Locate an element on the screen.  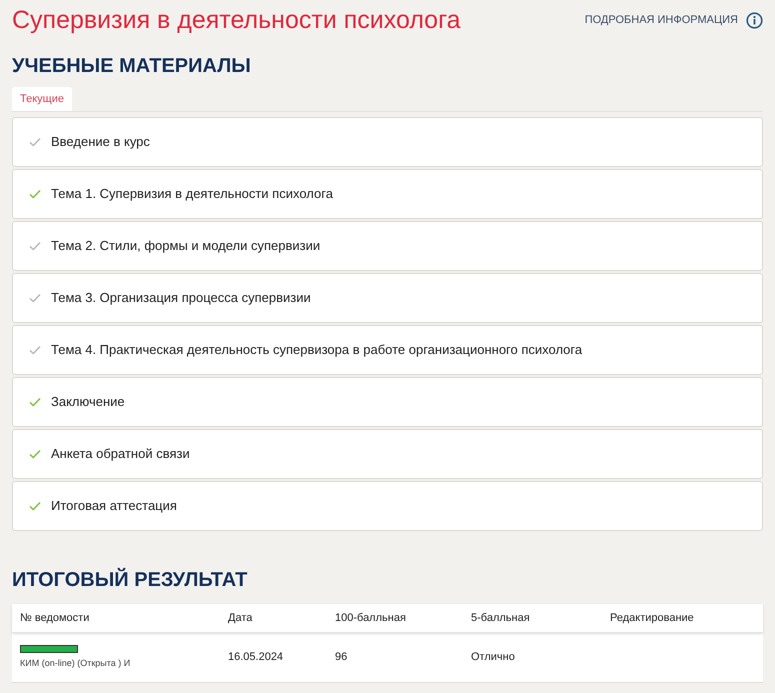
material-item: Заключение is located at coordinates (387, 402).